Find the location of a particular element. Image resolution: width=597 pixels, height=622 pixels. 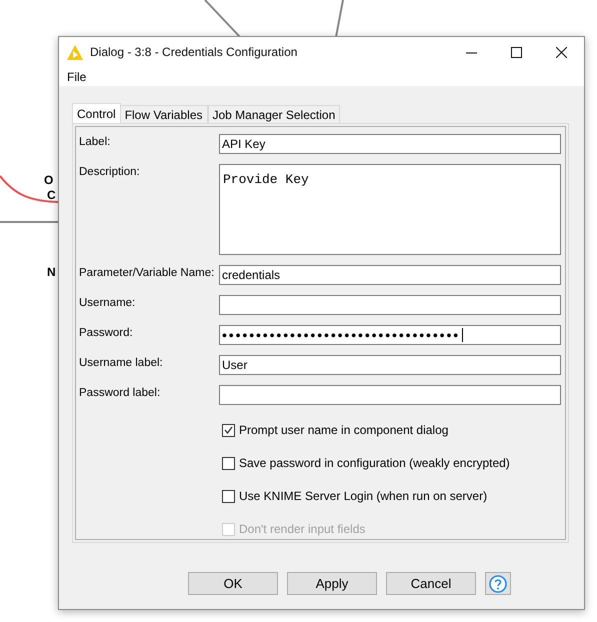

field-label: Password: is located at coordinates (106, 333).